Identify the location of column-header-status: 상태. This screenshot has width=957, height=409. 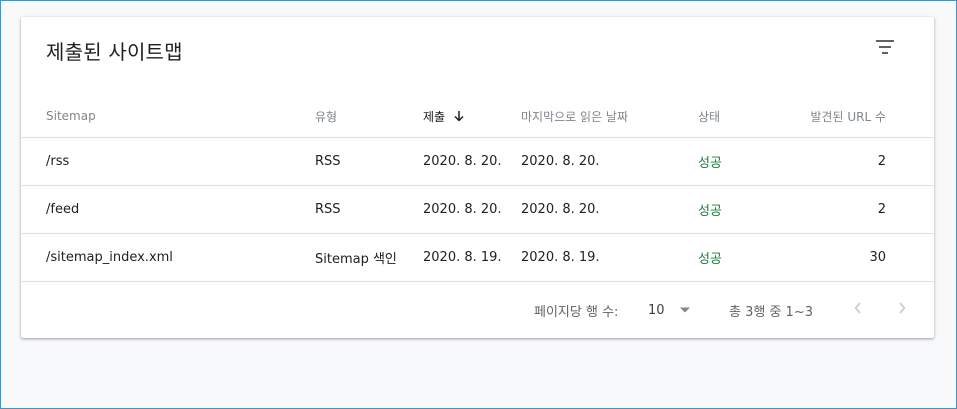
(709, 116).